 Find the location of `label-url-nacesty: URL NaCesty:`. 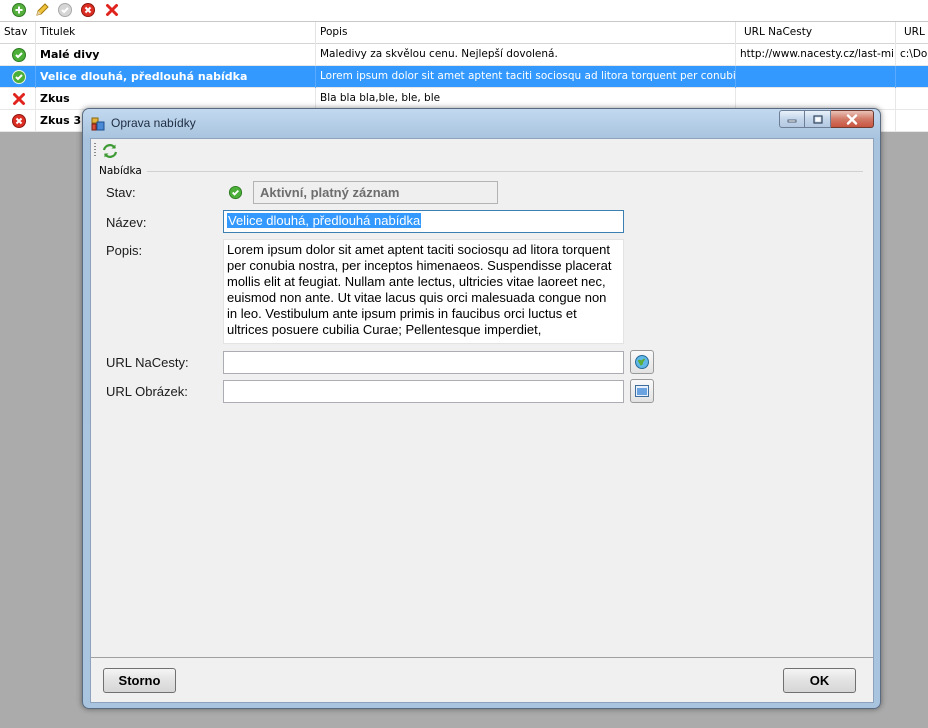

label-url-nacesty: URL NaCesty: is located at coordinates (147, 362).